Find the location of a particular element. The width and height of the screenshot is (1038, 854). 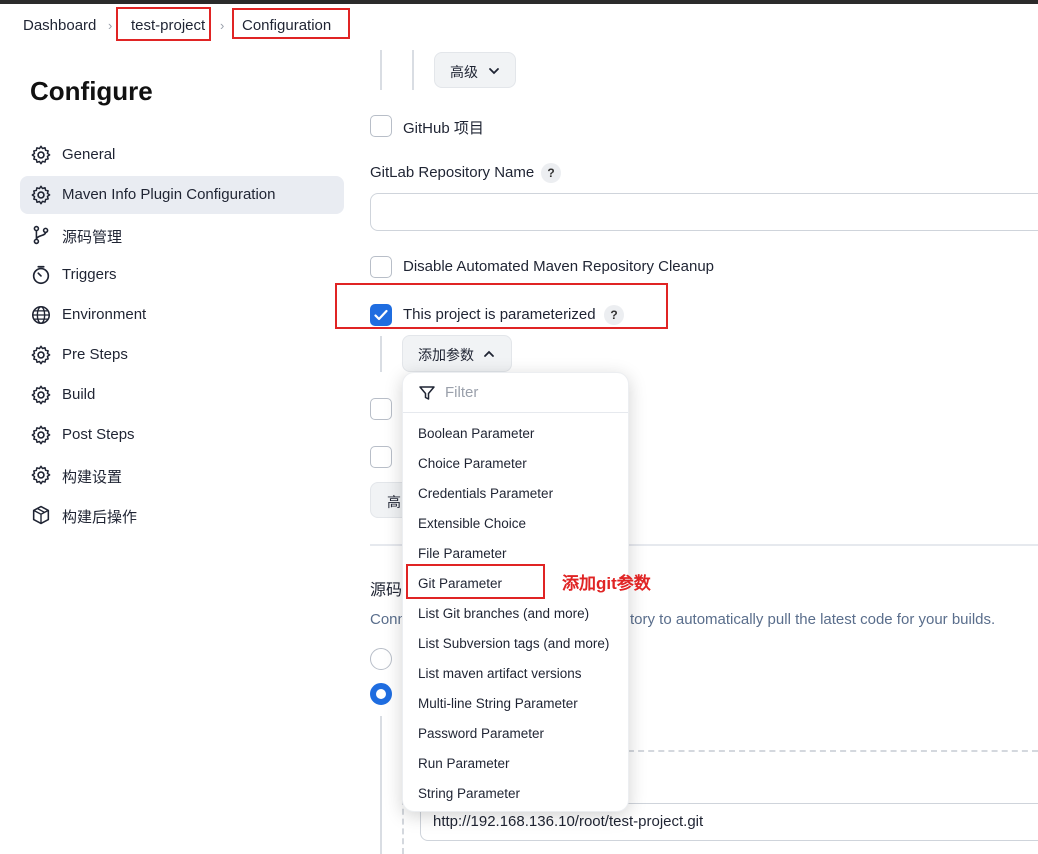

advanced-button: 高级 is located at coordinates (475, 70).